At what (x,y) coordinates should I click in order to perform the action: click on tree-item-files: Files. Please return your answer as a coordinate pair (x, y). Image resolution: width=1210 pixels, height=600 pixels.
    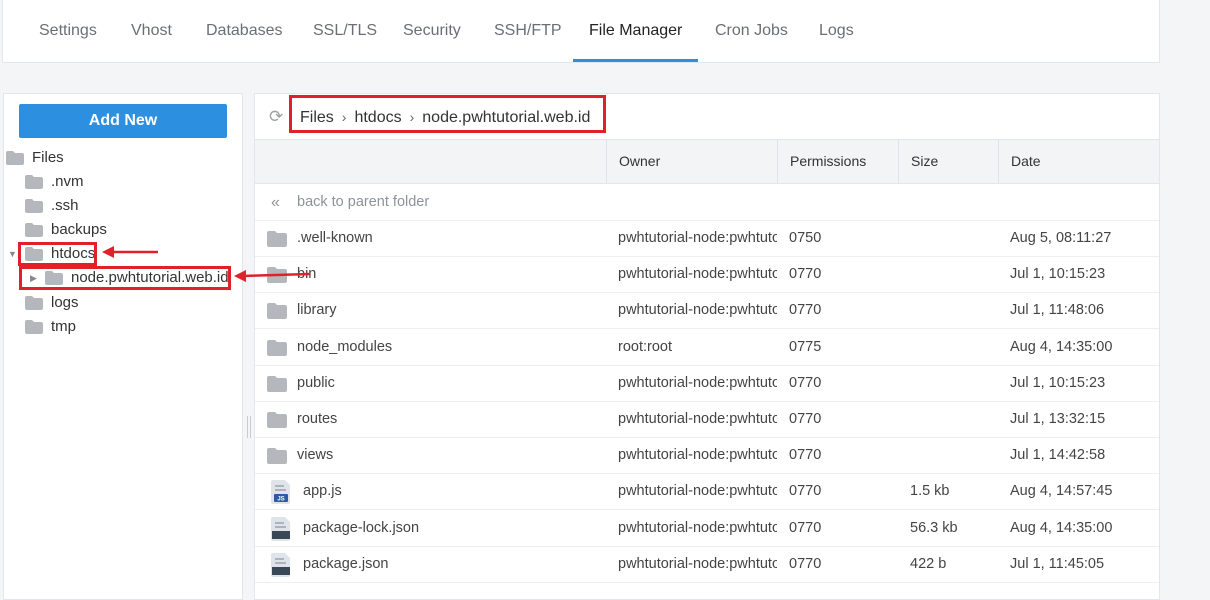
    Looking at the image, I should click on (35, 158).